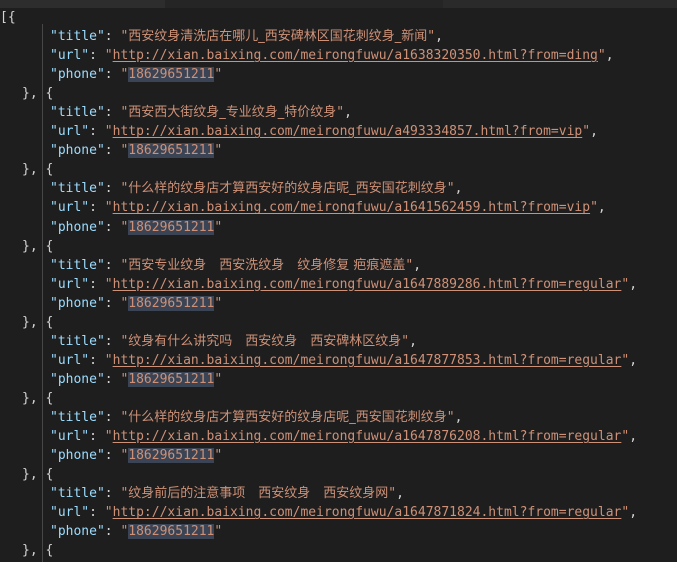  I want to click on json-line-title: "title": "纹身有什么讲究吗 西安纹身 西安碑林区纹身",, so click(338, 341).